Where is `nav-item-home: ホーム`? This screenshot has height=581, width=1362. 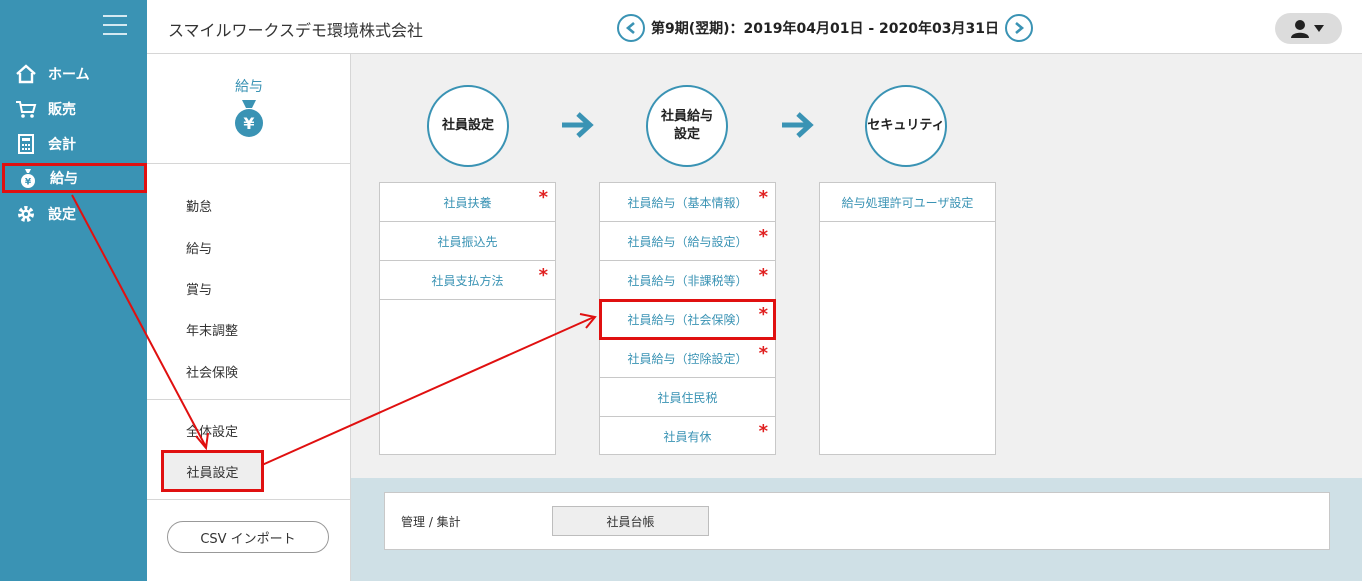 nav-item-home: ホーム is located at coordinates (73, 74).